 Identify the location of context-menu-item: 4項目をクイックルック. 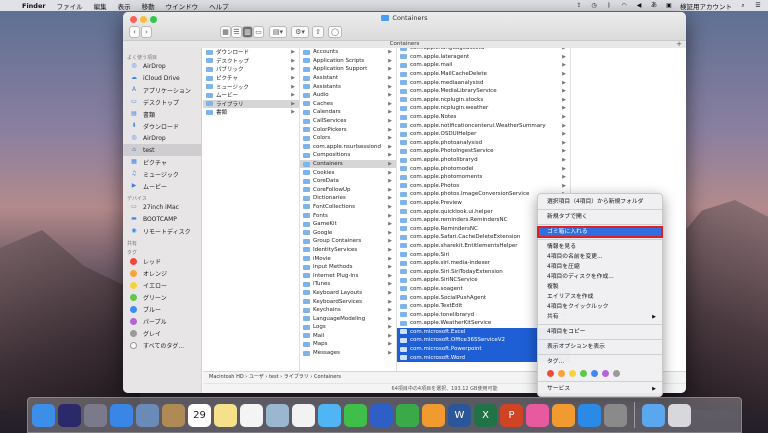
(600, 307).